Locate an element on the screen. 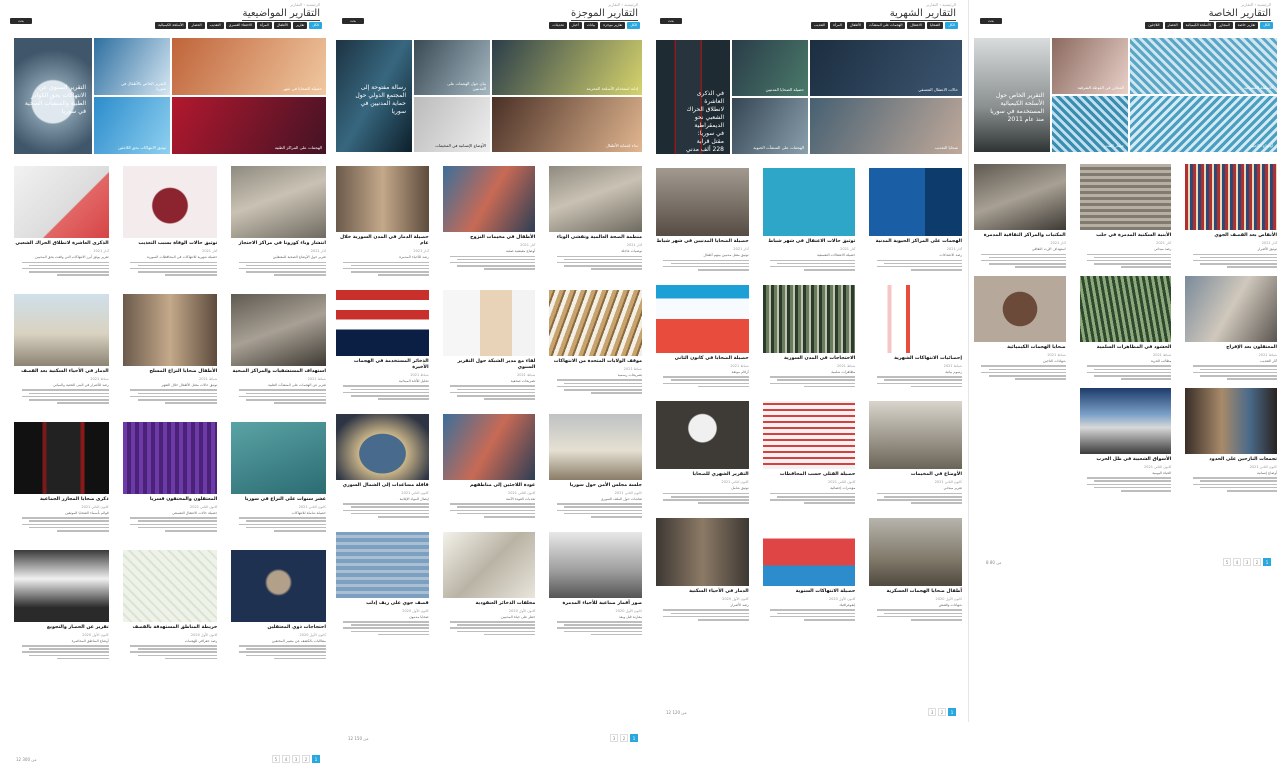 The height and width of the screenshot is (766, 1283). hero-tile: نداء لحماية الأطفال is located at coordinates (567, 124).